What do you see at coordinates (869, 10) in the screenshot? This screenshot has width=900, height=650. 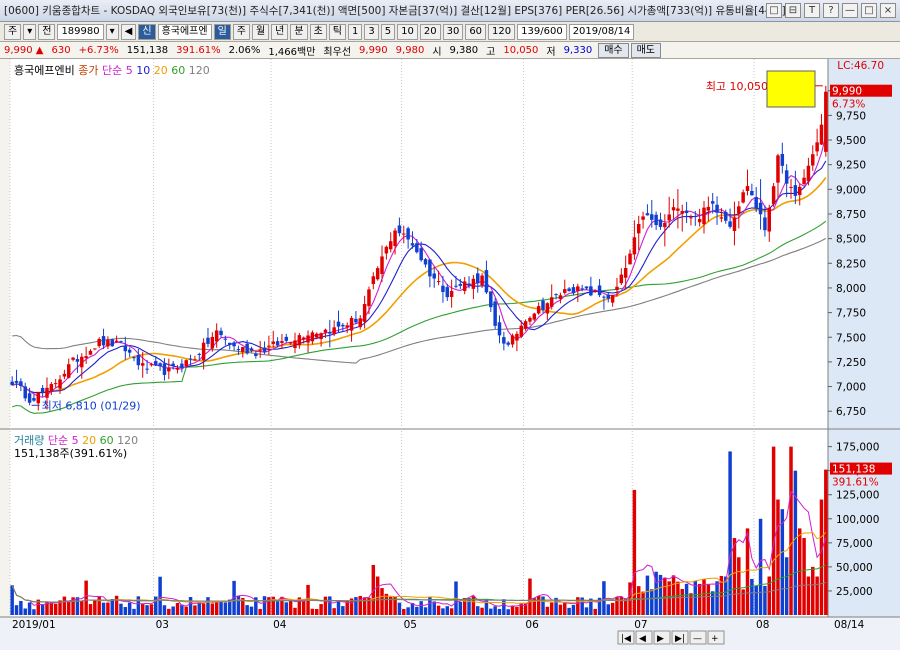 I see `window-button-5: □` at bounding box center [869, 10].